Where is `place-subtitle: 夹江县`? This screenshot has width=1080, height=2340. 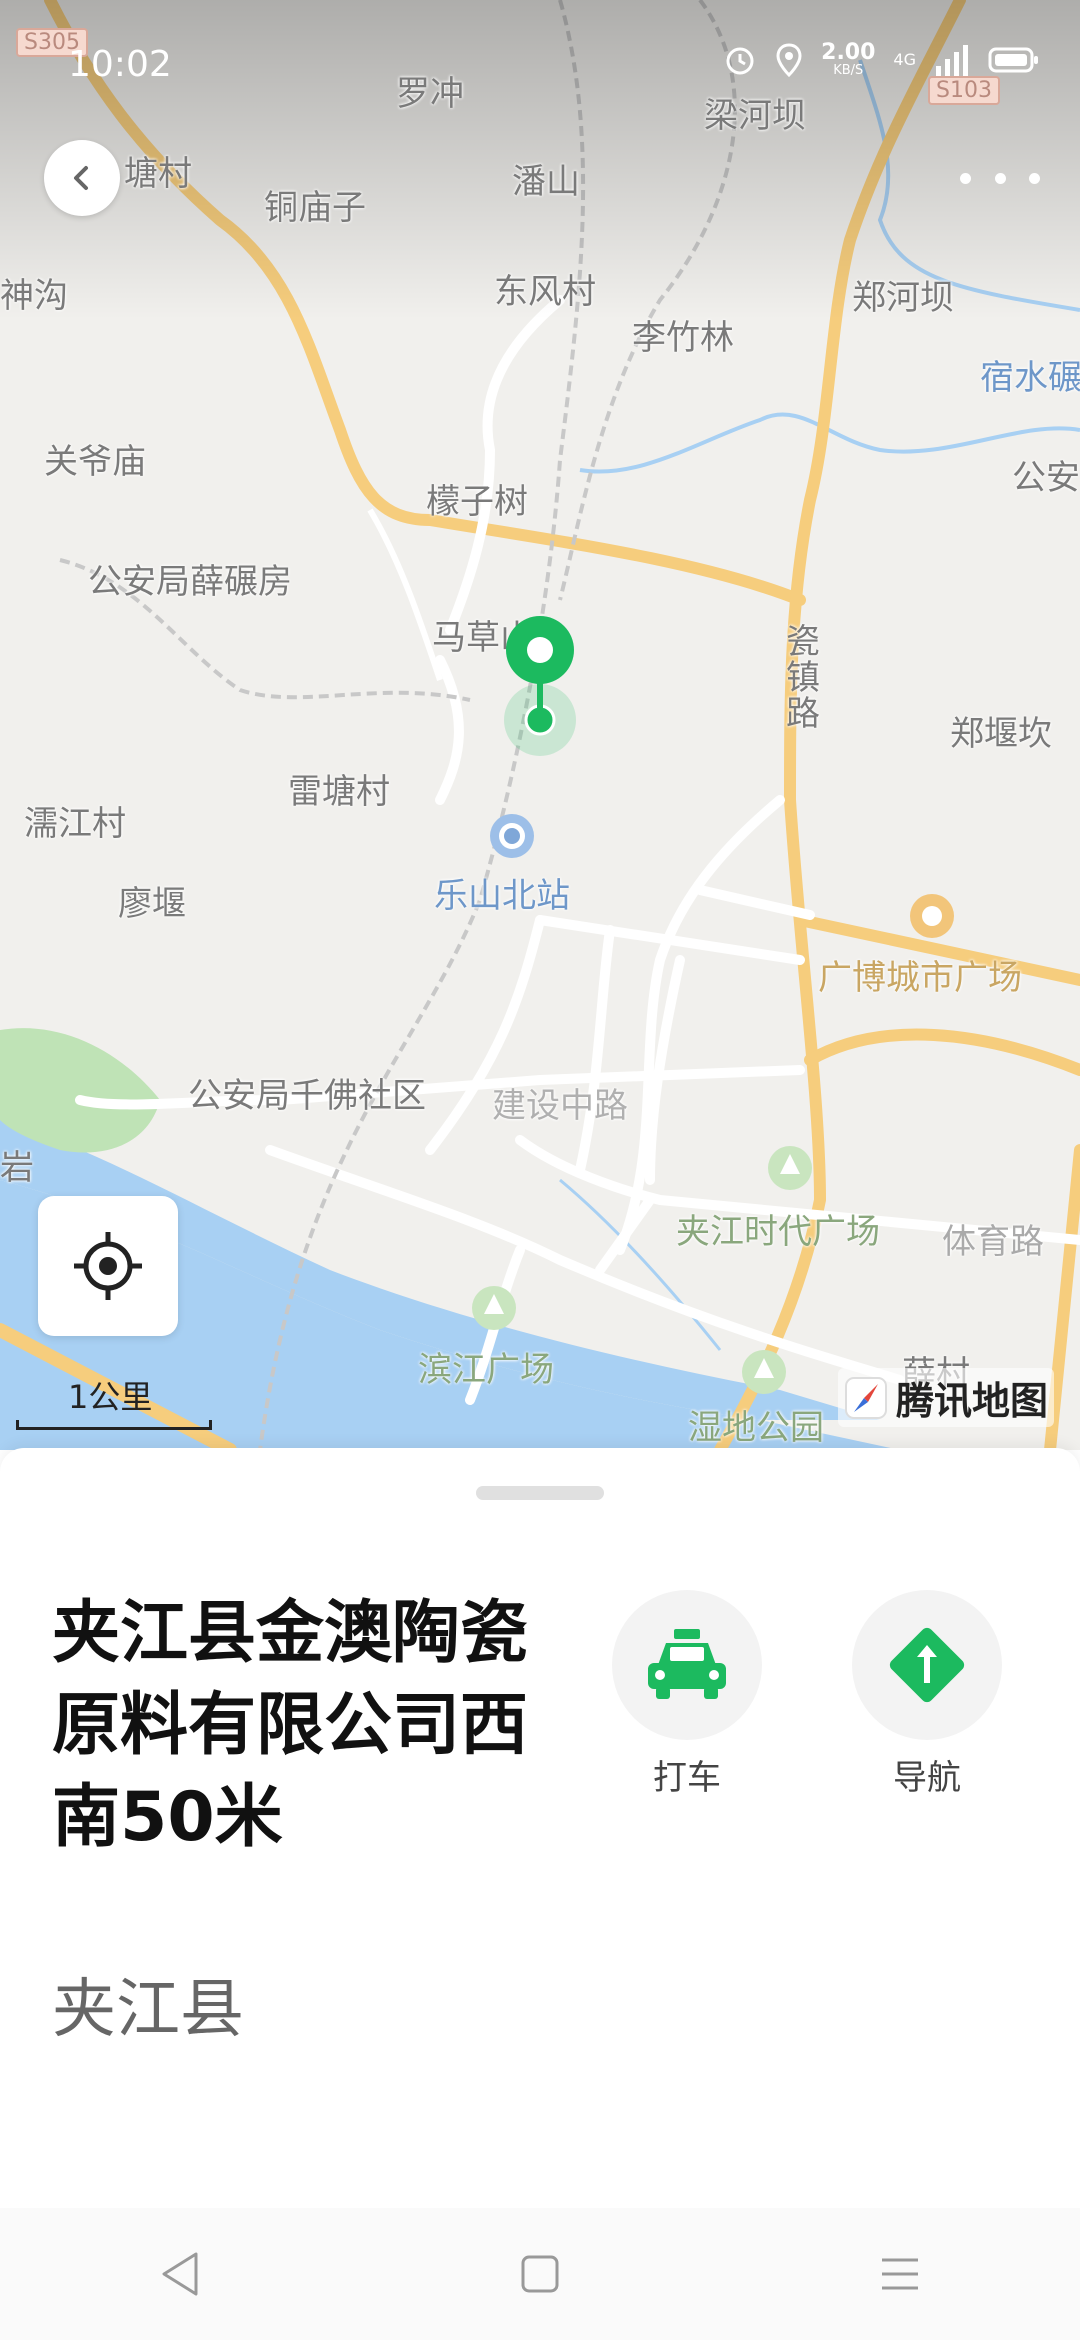
place-subtitle: 夹江县 is located at coordinates (148, 2010).